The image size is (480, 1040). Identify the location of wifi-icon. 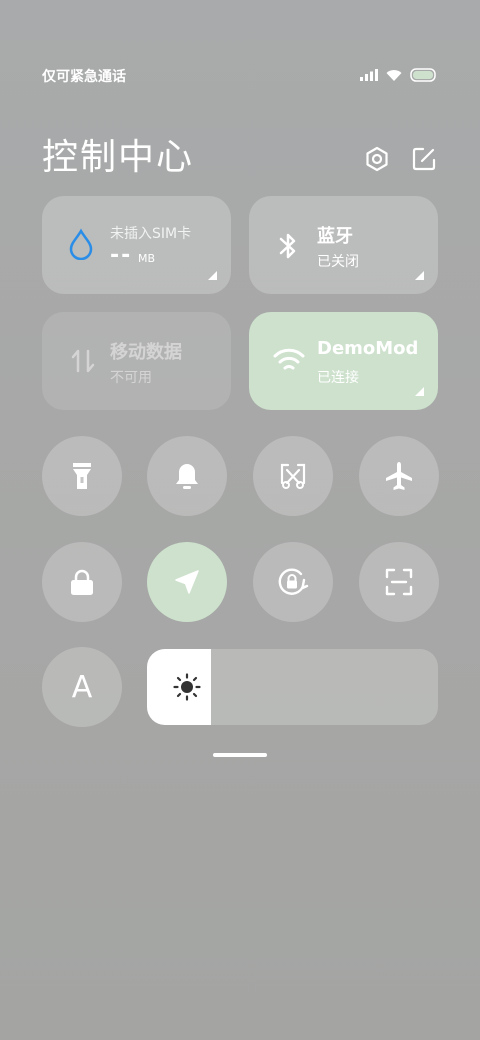
(289, 359).